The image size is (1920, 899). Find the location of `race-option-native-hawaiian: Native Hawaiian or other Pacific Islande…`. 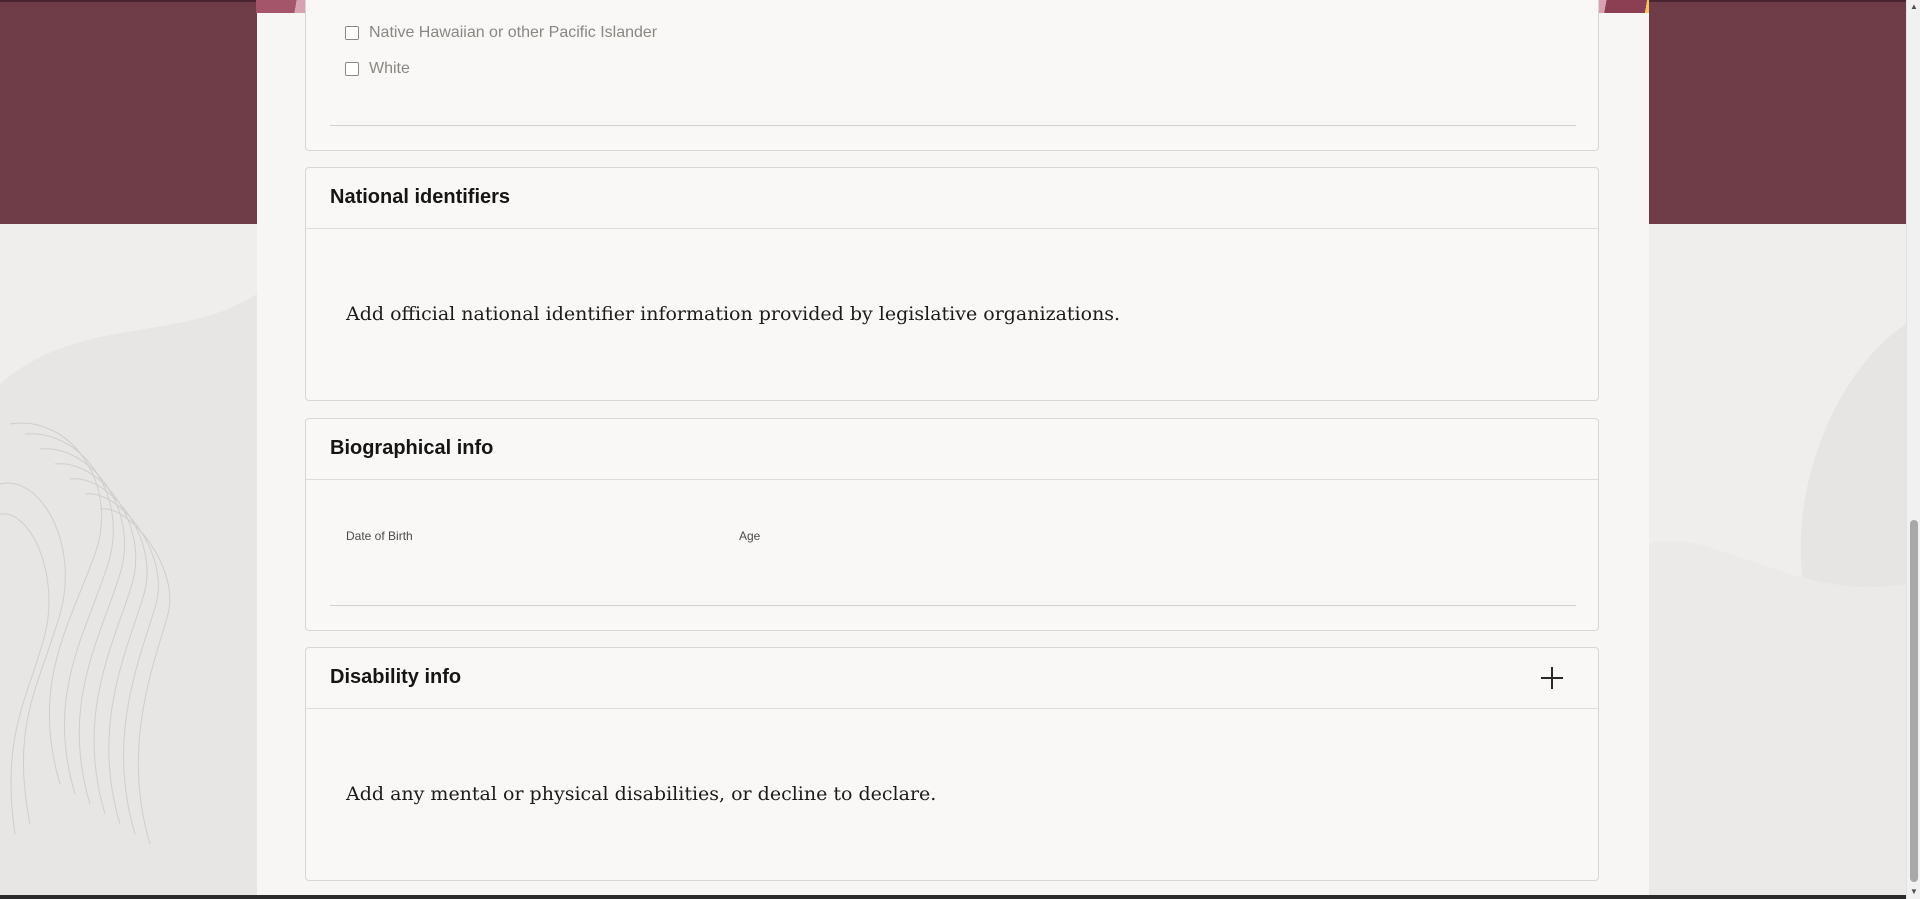

race-option-native-hawaiian: Native Hawaiian or other Pacific Islande… is located at coordinates (501, 33).